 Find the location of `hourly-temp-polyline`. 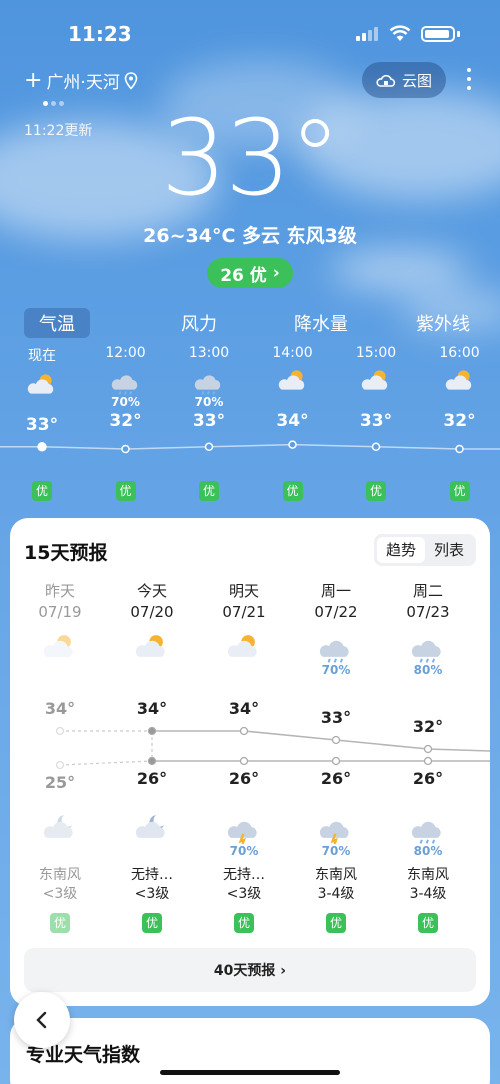

hourly-temp-polyline is located at coordinates (250, 446).